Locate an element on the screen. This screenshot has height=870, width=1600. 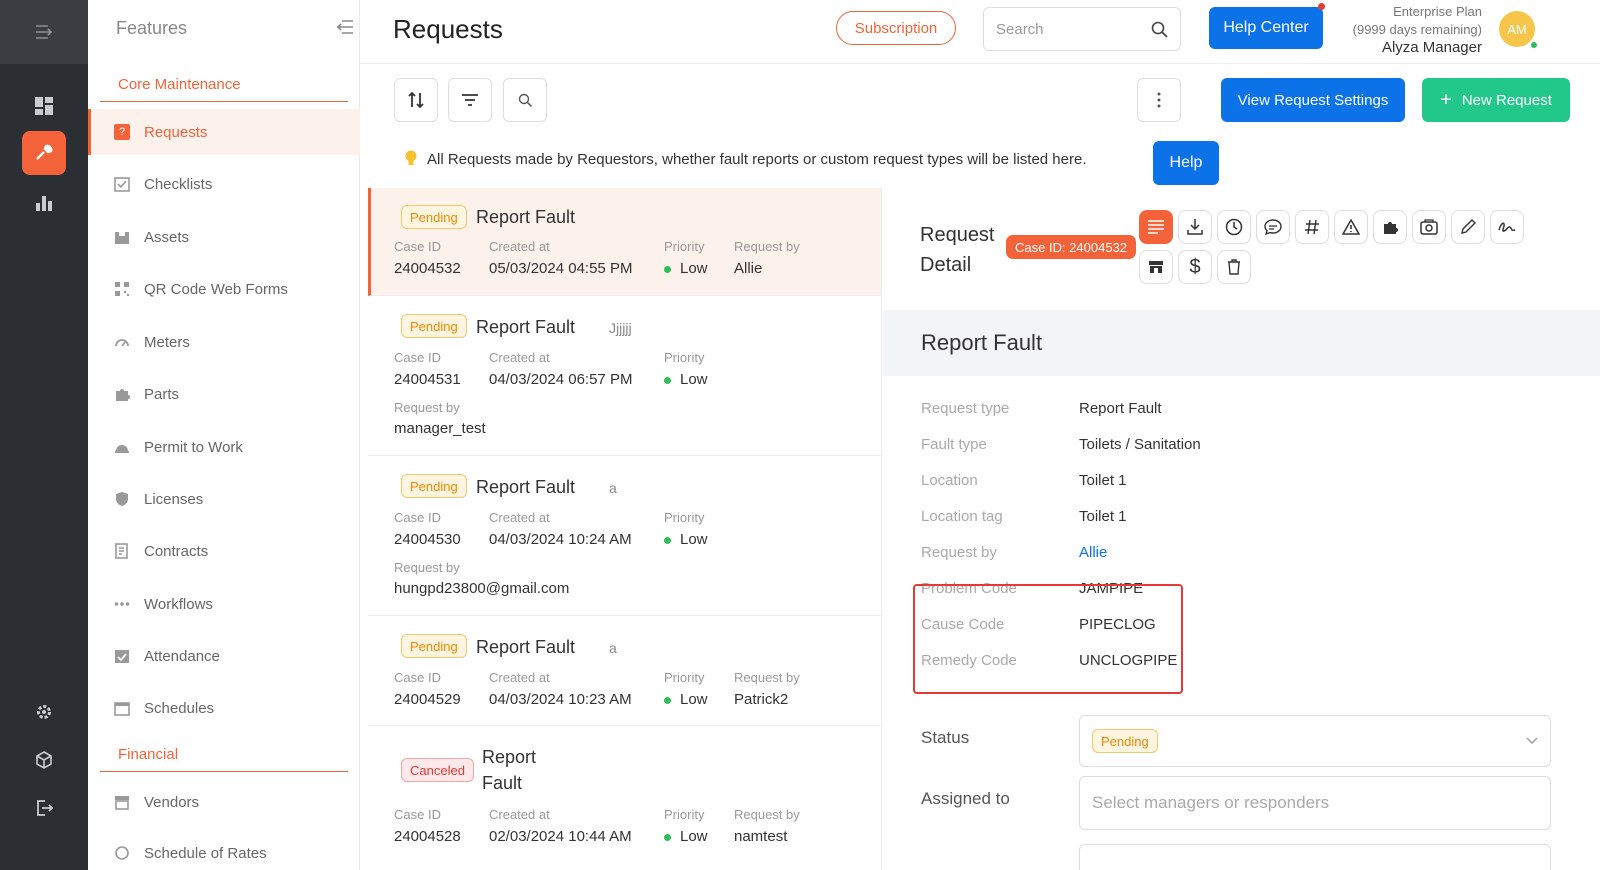
sidebar-item-requests: ? Requests is located at coordinates (224, 132).